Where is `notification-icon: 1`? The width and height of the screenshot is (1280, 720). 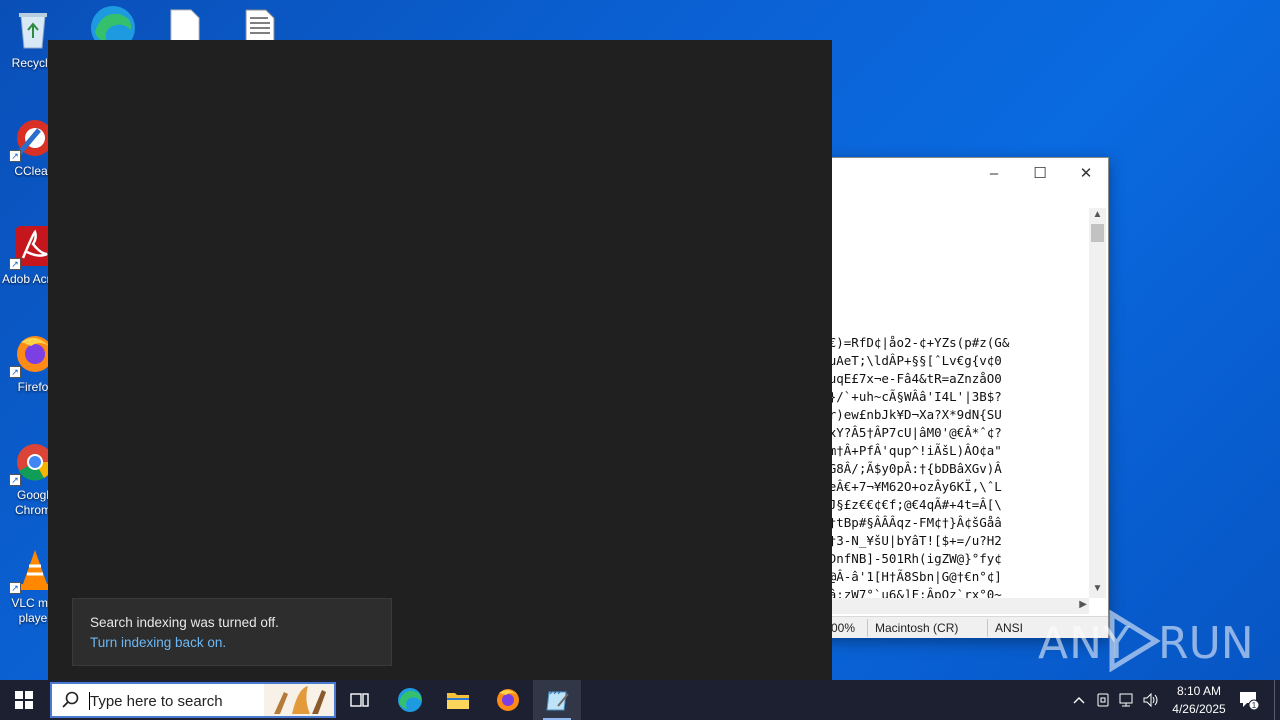
notification-icon: 1 is located at coordinates (1250, 701).